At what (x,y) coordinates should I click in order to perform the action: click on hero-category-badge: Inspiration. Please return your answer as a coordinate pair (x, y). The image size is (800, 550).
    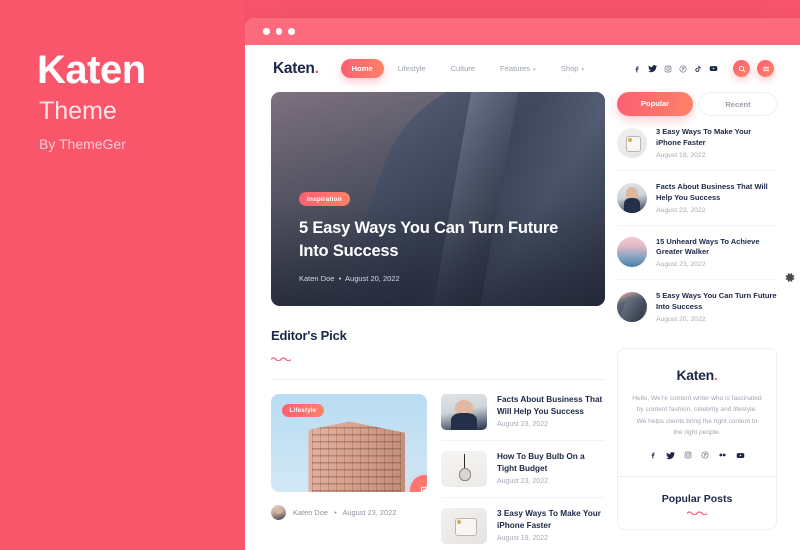
    Looking at the image, I should click on (324, 199).